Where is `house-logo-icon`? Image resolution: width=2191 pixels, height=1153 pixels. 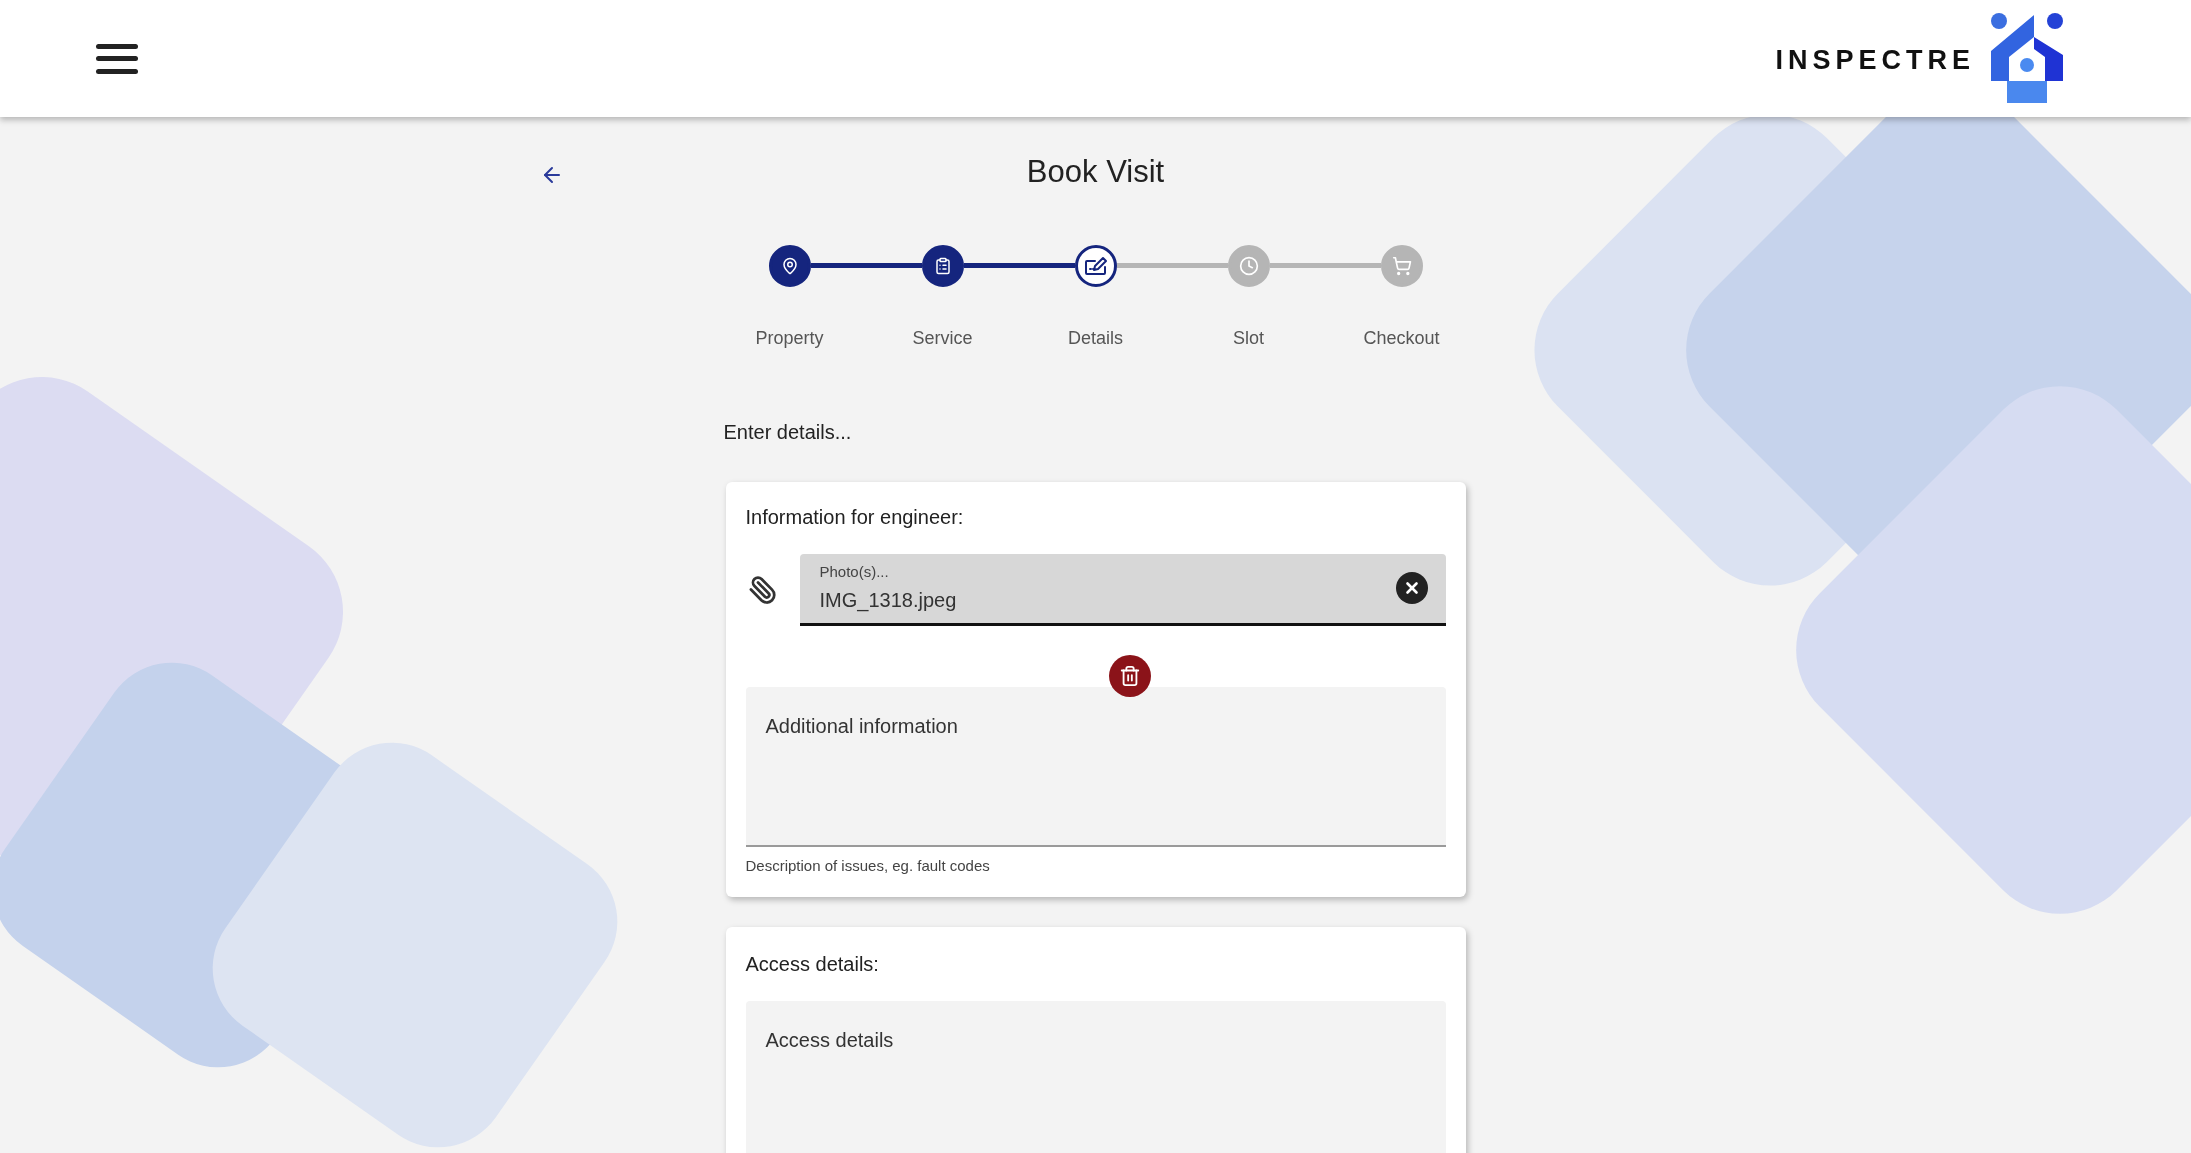
house-logo-icon is located at coordinates (2027, 56).